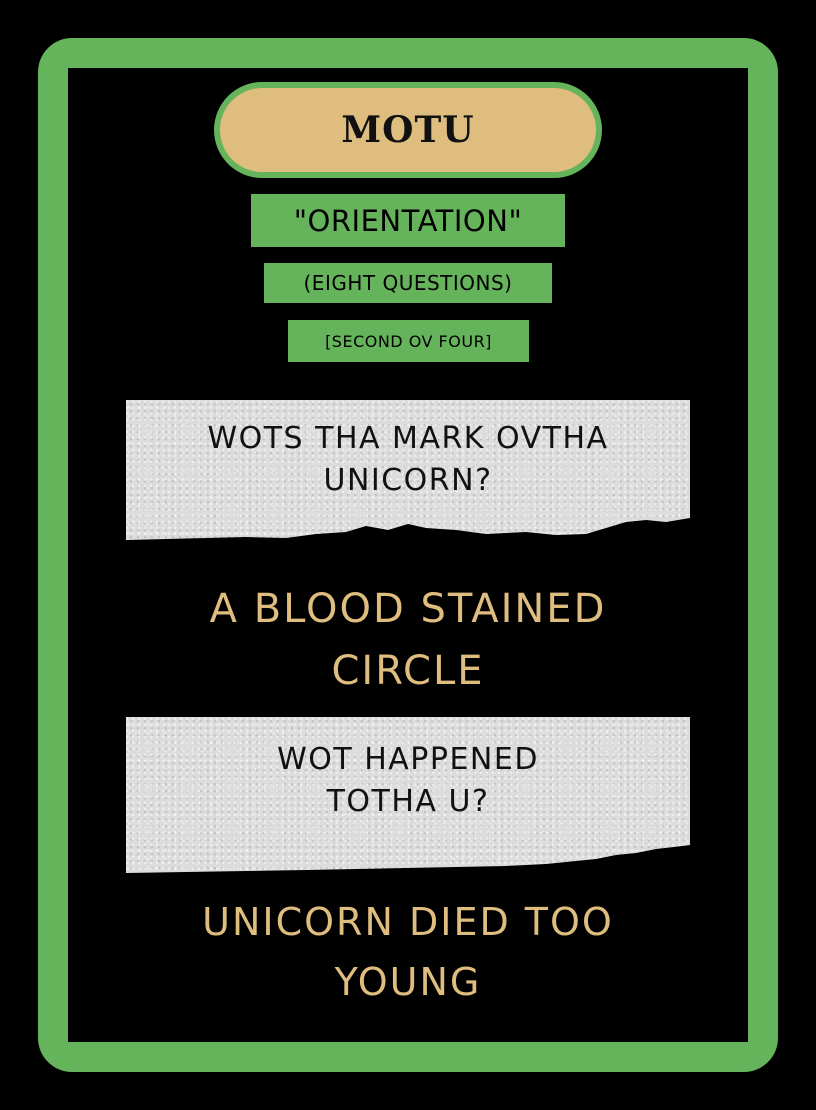  I want to click on answer-2-text: UNICORN DIED TOO YOUNG, so click(408, 952).